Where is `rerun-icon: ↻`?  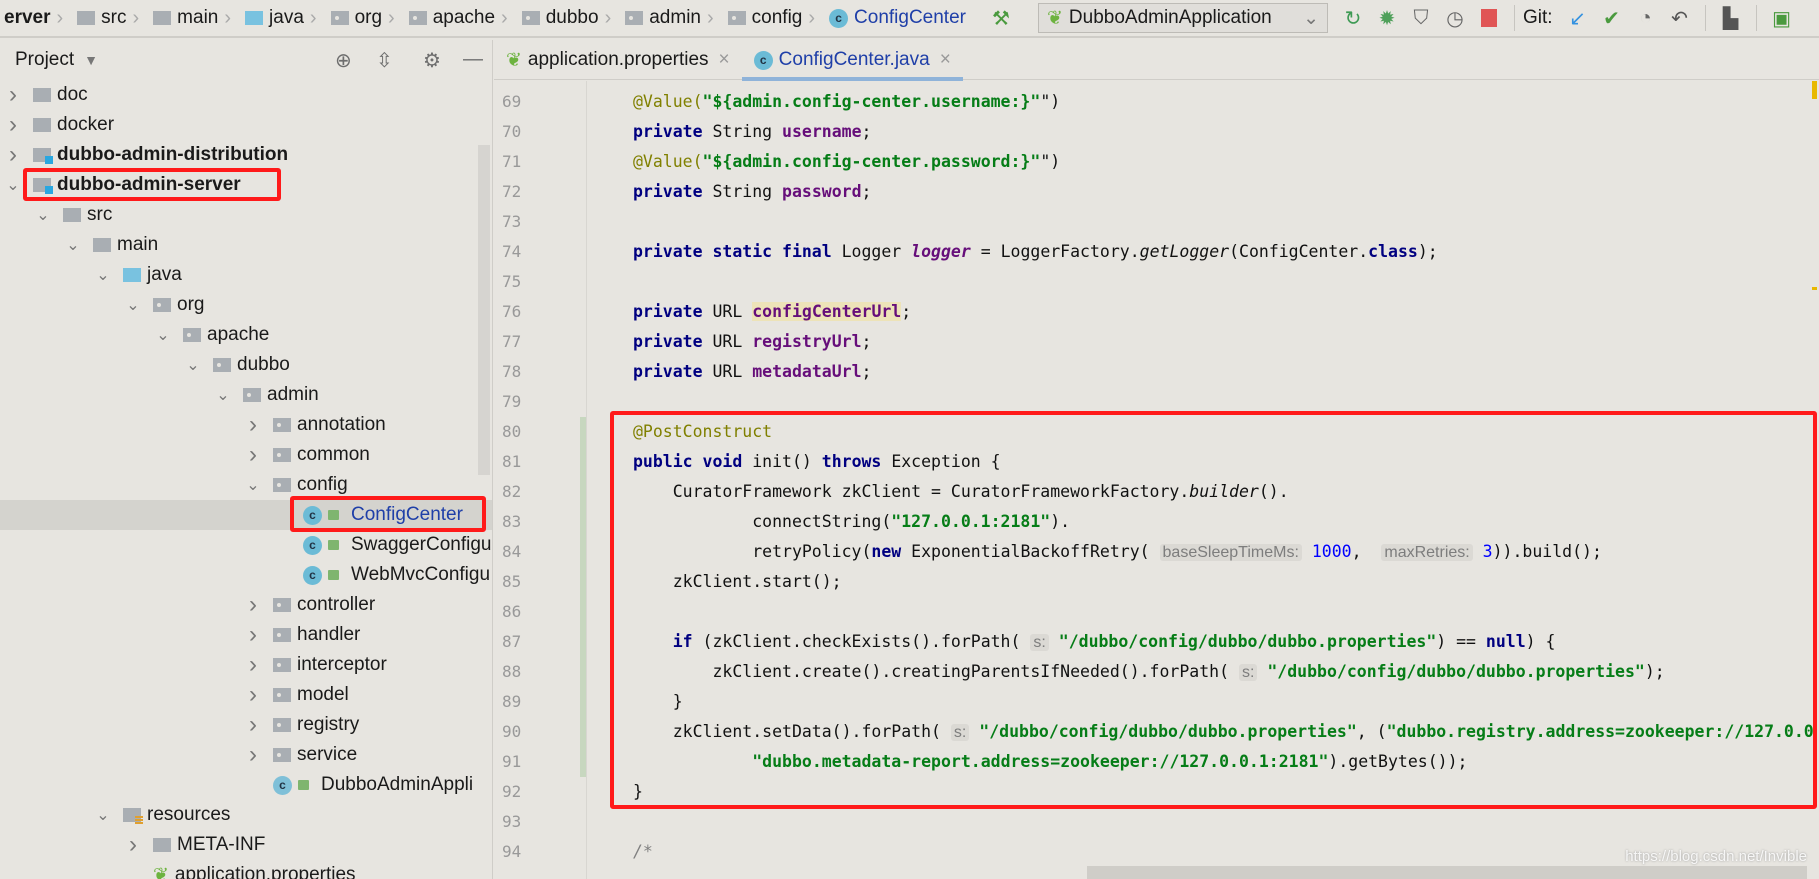 rerun-icon: ↻ is located at coordinates (1353, 18).